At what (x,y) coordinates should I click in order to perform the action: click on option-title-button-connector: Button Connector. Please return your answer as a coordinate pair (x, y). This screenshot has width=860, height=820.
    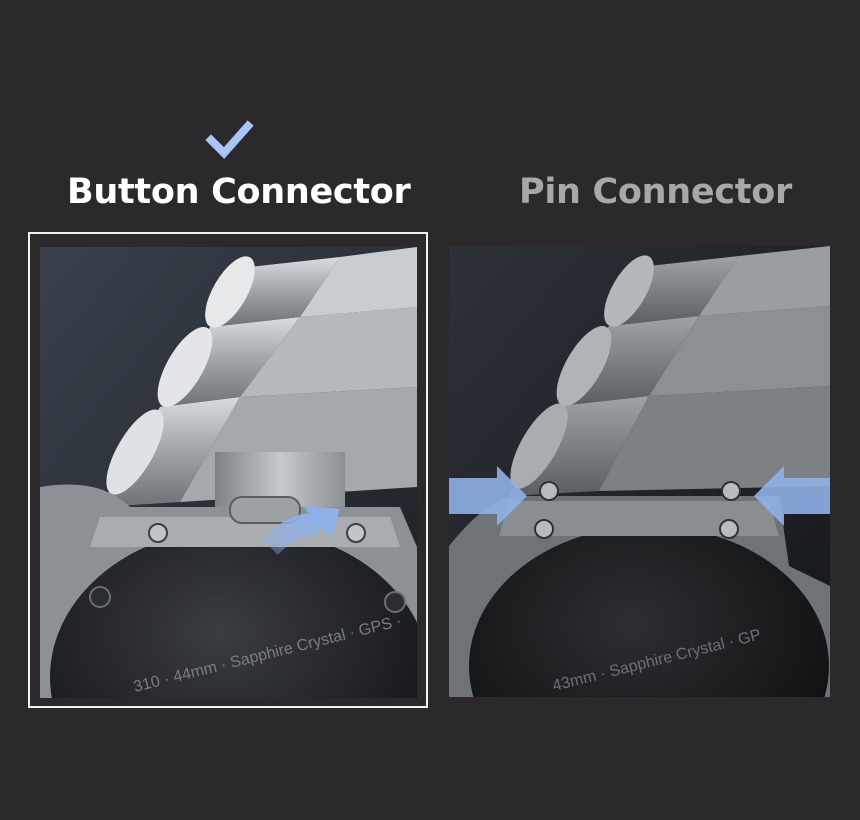
    Looking at the image, I should click on (239, 192).